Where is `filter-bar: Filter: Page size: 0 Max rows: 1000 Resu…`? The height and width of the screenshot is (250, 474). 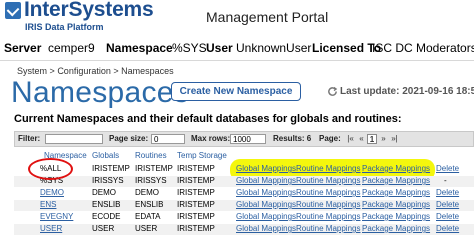 filter-bar: Filter: Page size: 0 Max rows: 1000 Resu… is located at coordinates (244, 139).